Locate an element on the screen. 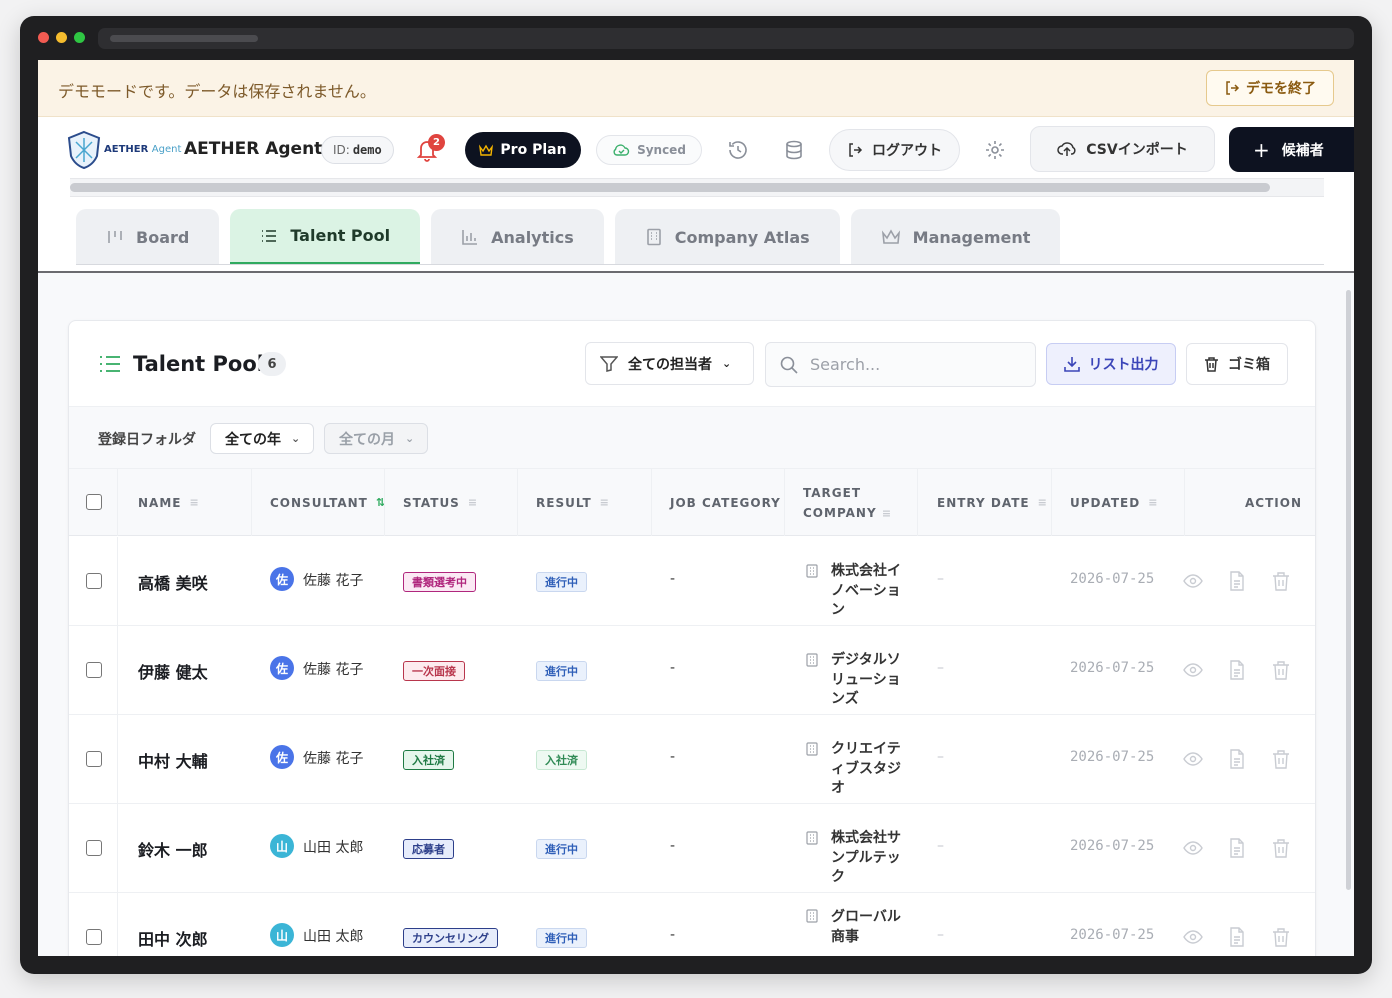 The height and width of the screenshot is (998, 1392). tab-company-atlas: Company Atlas is located at coordinates (727, 237).